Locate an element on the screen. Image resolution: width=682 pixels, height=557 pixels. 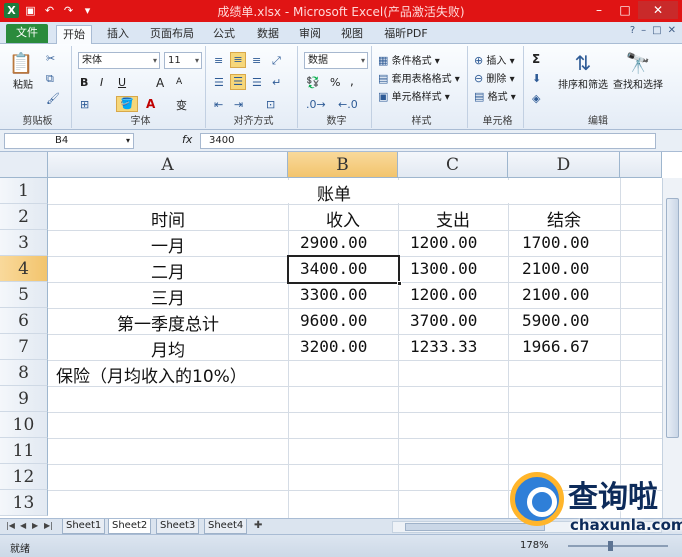
expense-cell: 1300.00 is located at coordinates (443, 268).